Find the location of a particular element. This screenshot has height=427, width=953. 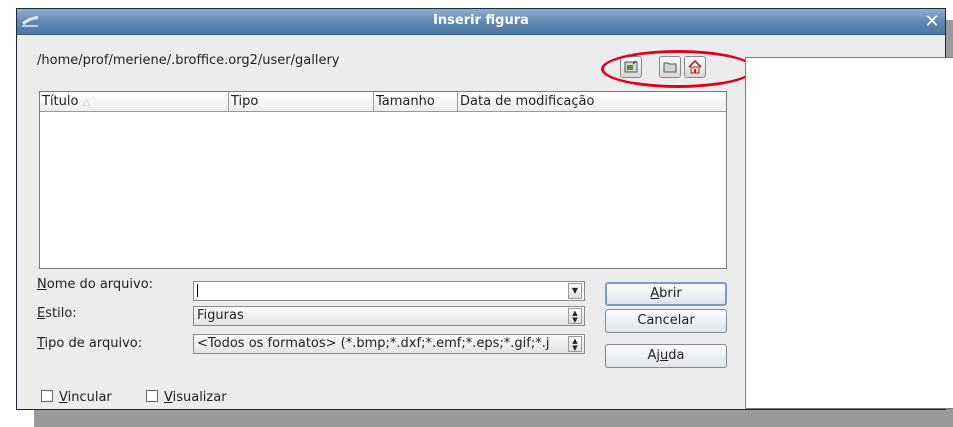

column-modified-date: Data de modificação is located at coordinates (592, 101).